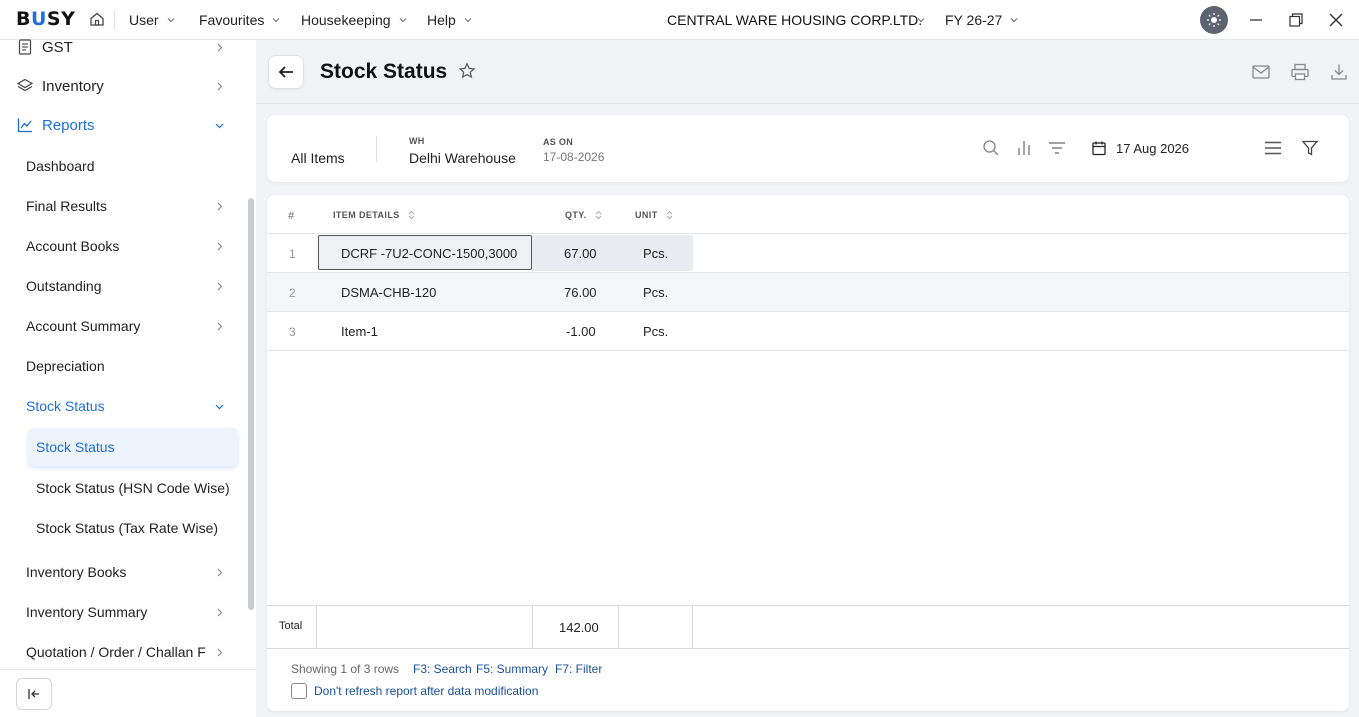  Describe the element at coordinates (794, 20) in the screenshot. I see `company-selector: CENTRAL WARE HOUSING CORP.LTD.` at that location.